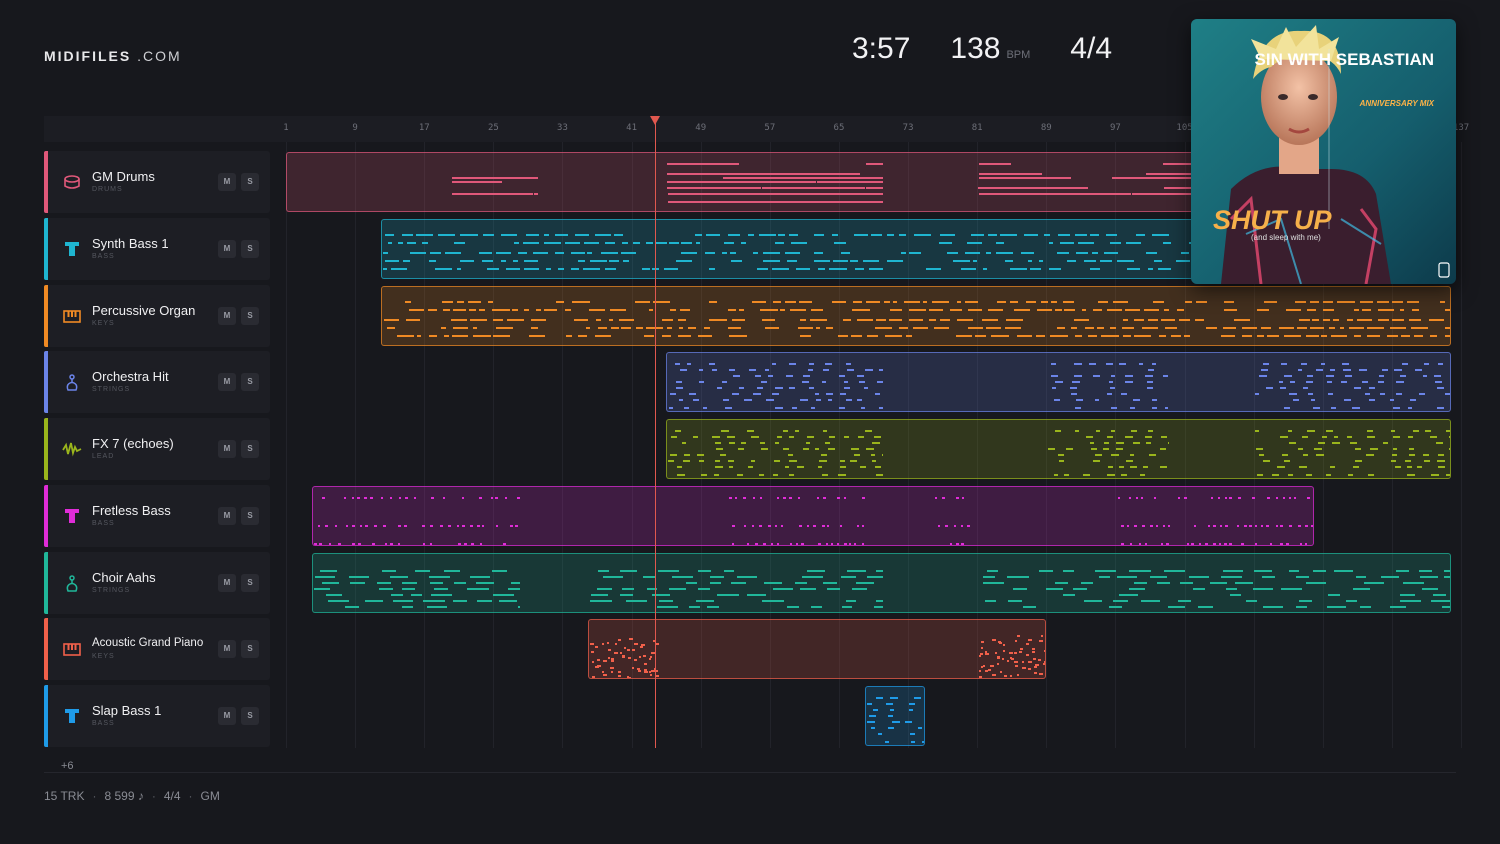  Describe the element at coordinates (157, 382) in the screenshot. I see `track-header: Orchestra Hit STRINGS M S` at that location.